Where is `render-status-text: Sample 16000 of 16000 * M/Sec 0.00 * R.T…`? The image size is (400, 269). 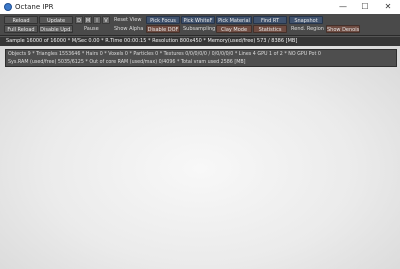 render-status-text: Sample 16000 of 16000 * M/Sec 0.00 * R.T… is located at coordinates (152, 41).